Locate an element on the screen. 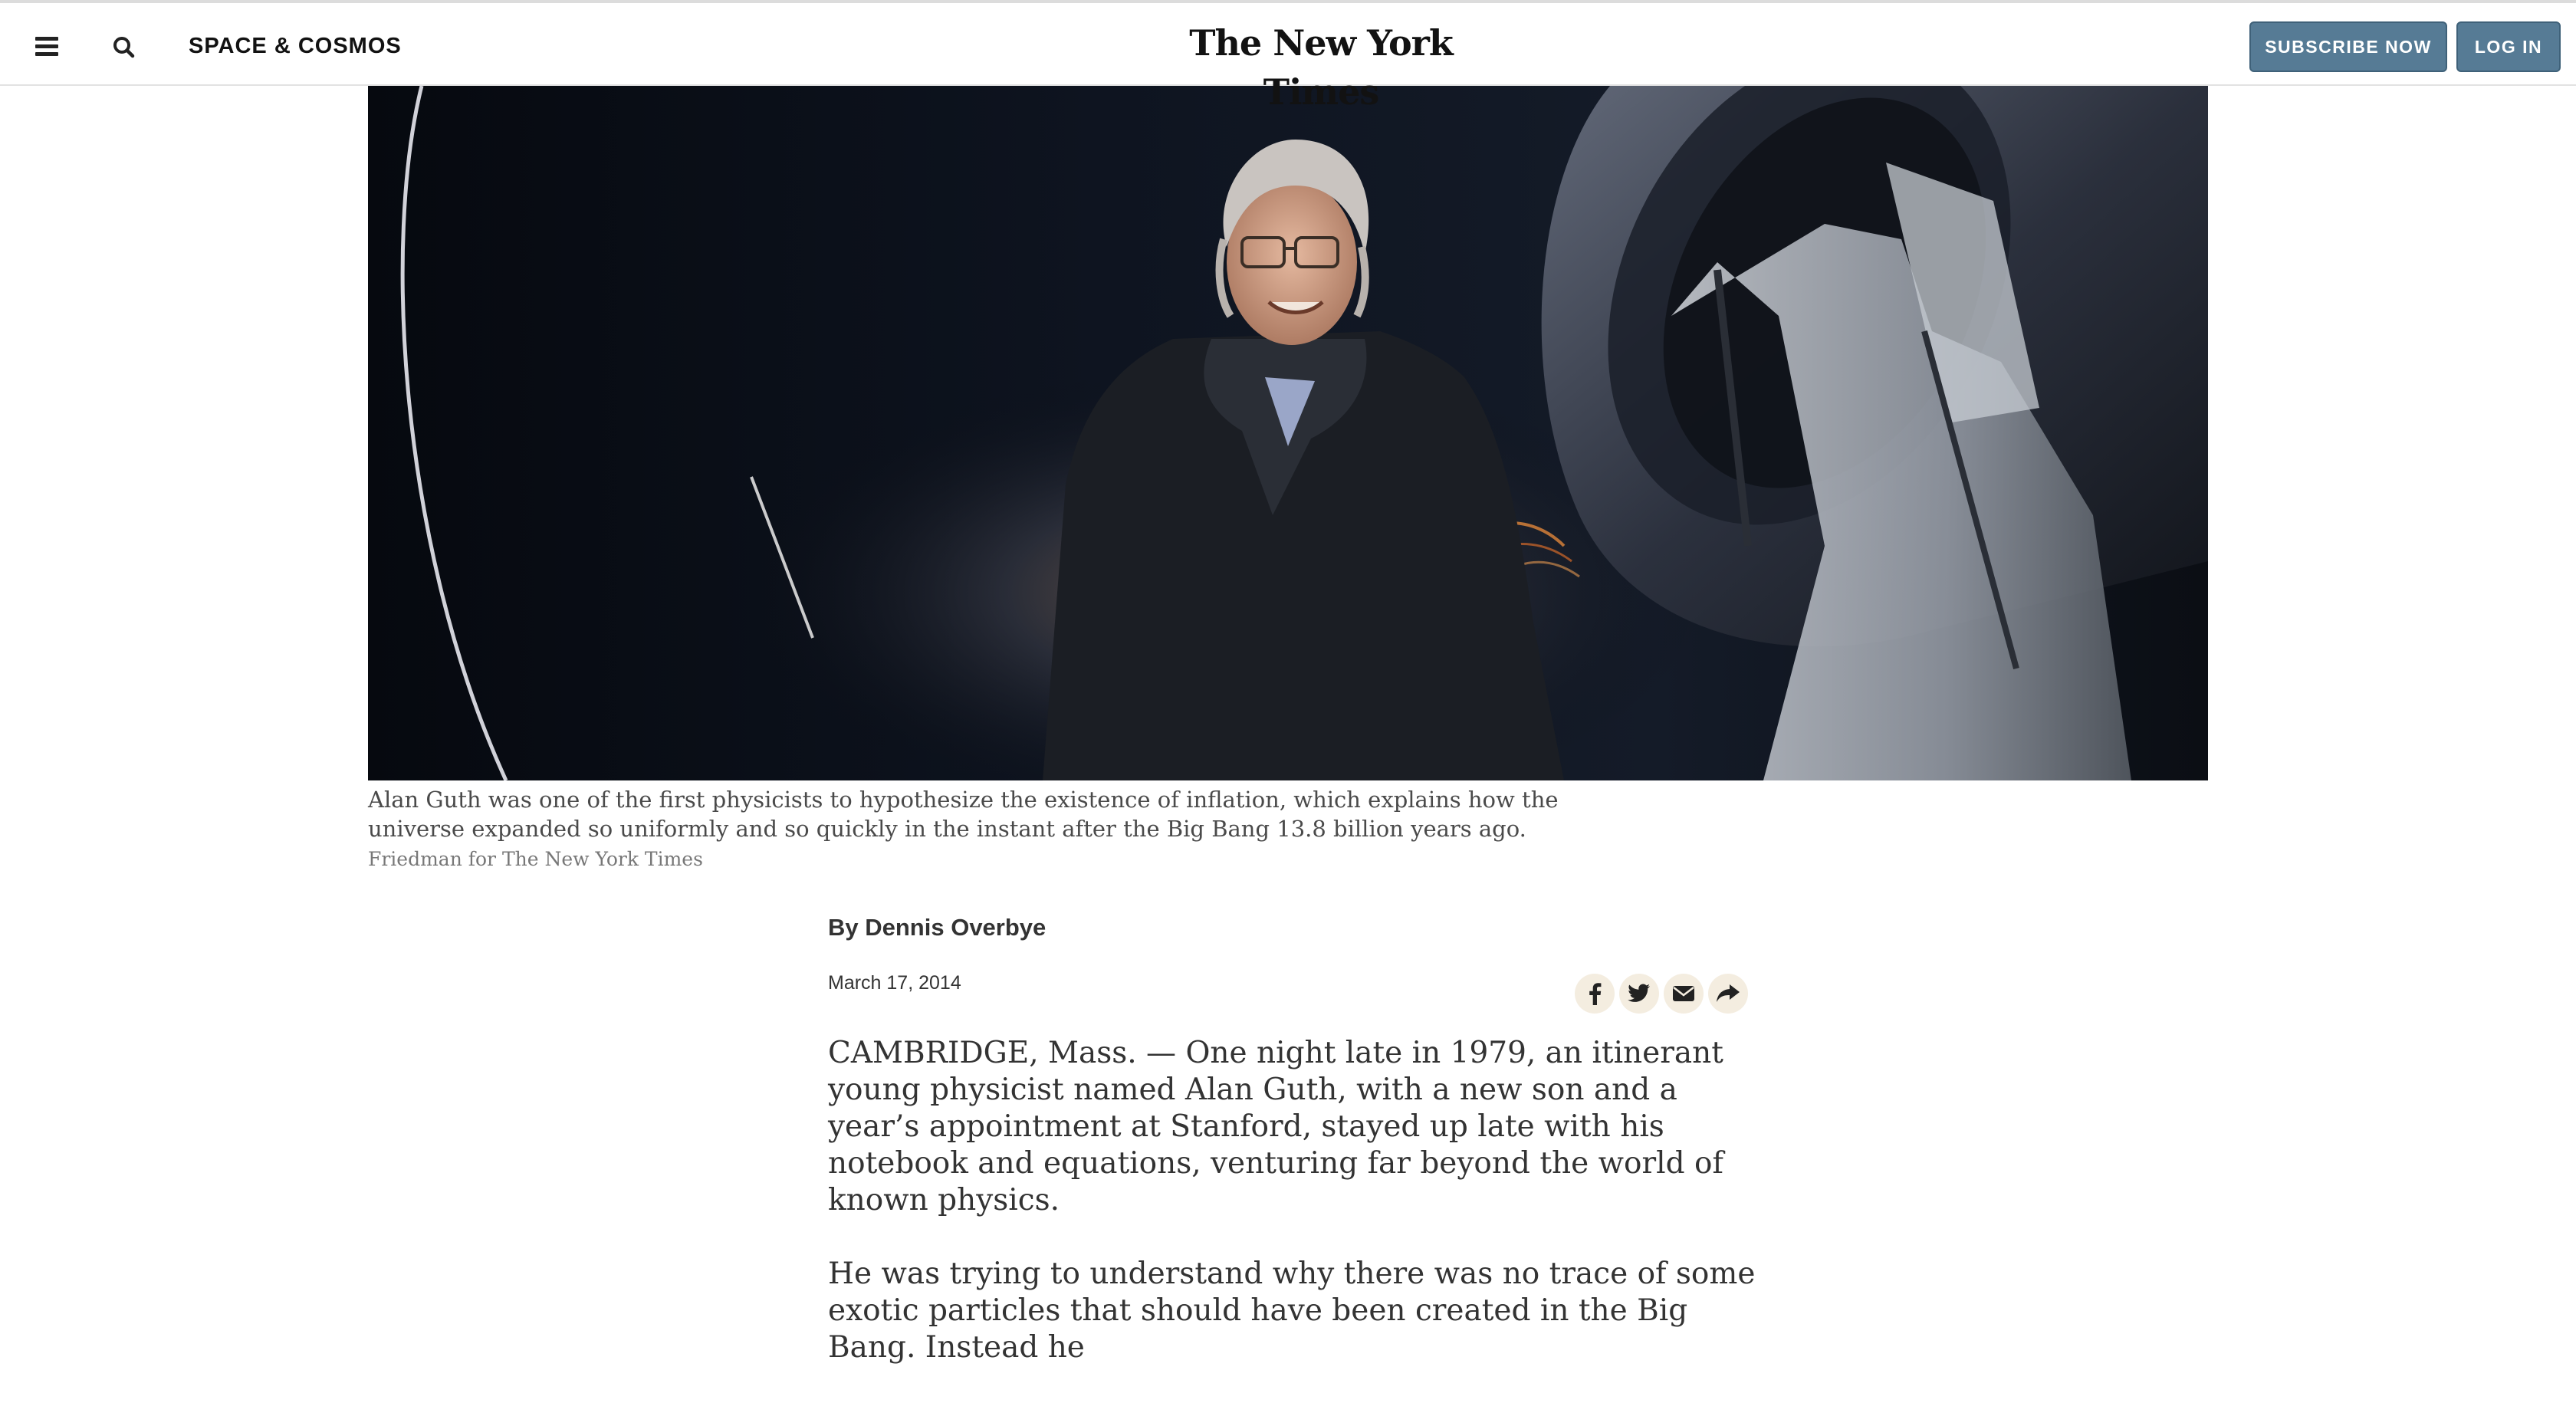 The image size is (2576, 1403). facebook-icon is located at coordinates (1595, 994).